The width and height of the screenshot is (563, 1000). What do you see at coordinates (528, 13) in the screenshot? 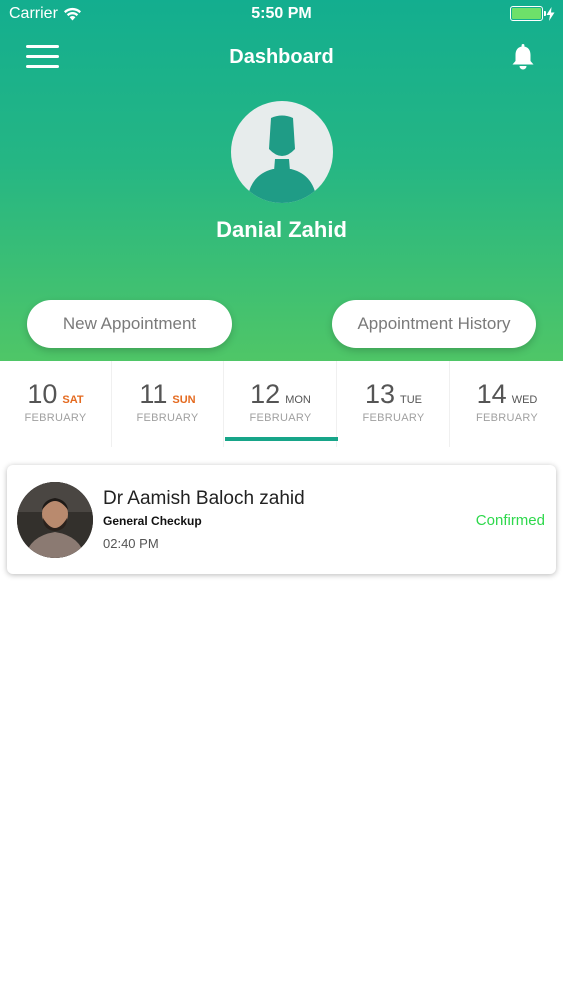
I see `battery-icon` at bounding box center [528, 13].